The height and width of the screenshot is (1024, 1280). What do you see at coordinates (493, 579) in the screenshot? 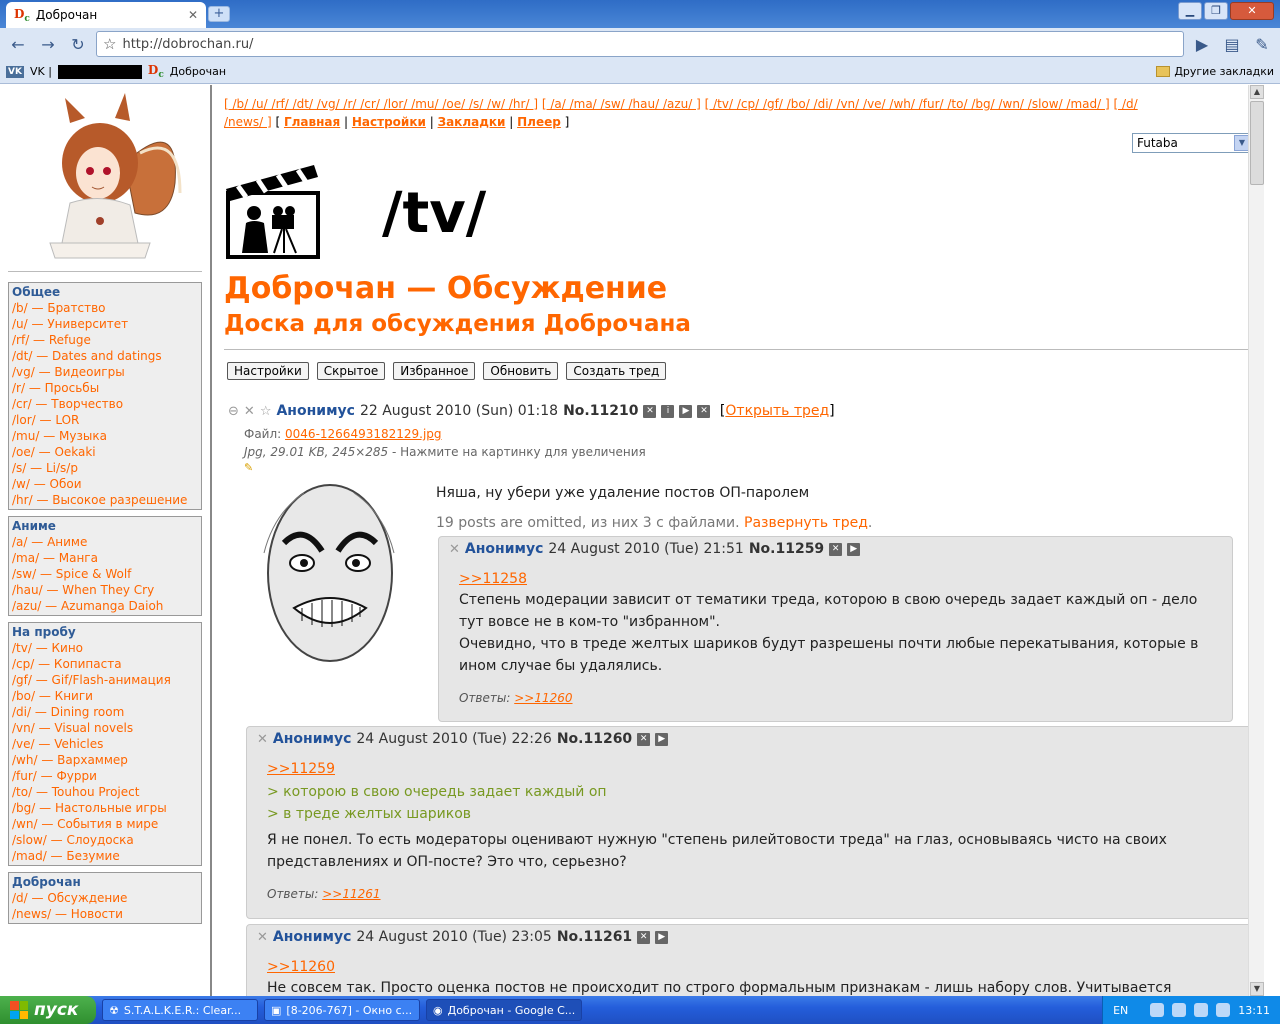
I see `post-reference-link: >>11258` at bounding box center [493, 579].